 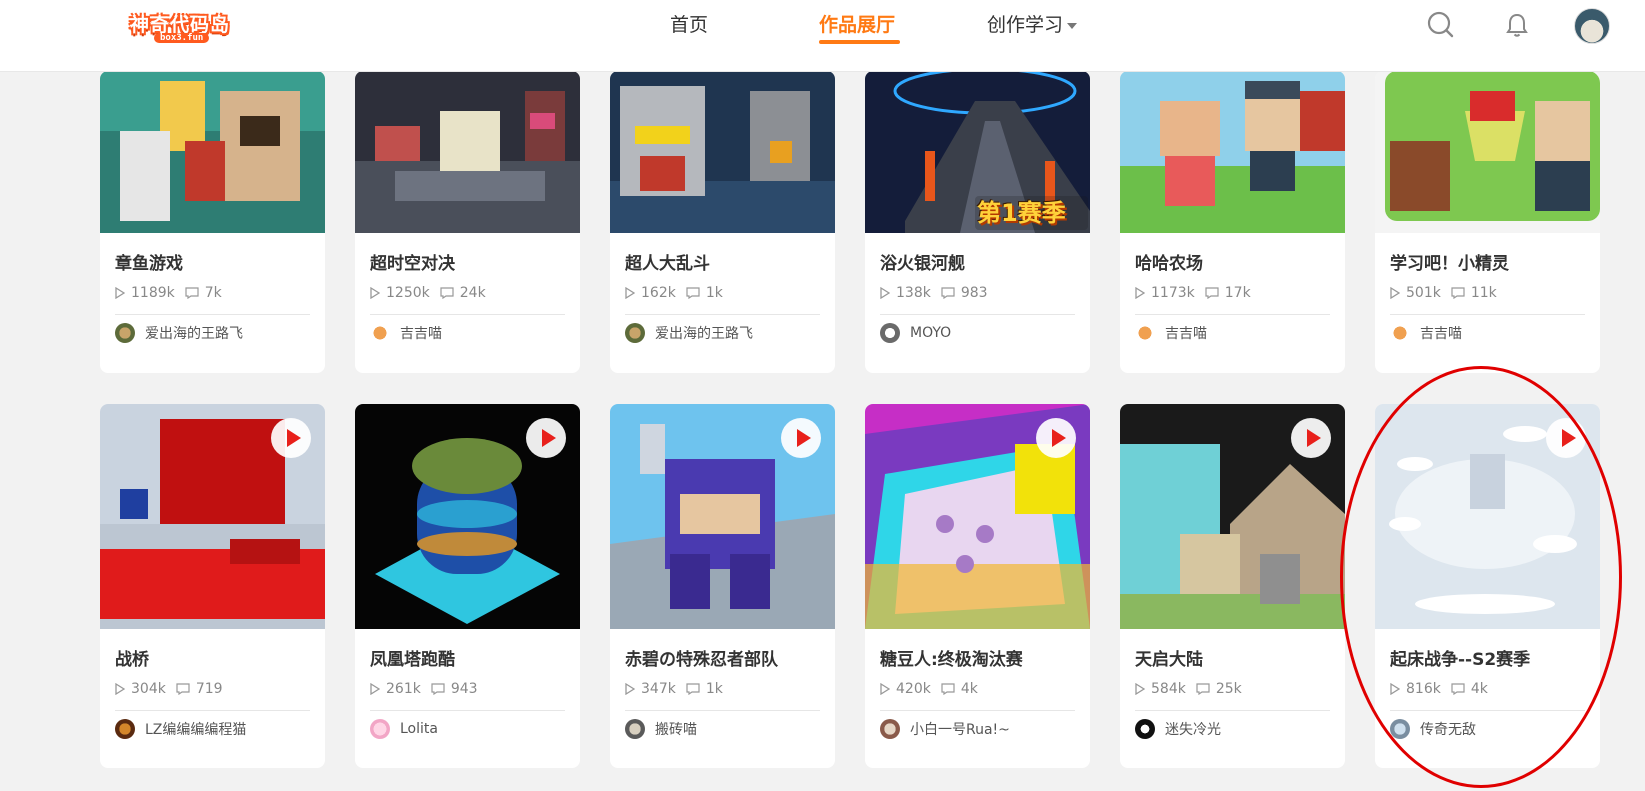 I want to click on play-count: 1173k, so click(x=1173, y=293).